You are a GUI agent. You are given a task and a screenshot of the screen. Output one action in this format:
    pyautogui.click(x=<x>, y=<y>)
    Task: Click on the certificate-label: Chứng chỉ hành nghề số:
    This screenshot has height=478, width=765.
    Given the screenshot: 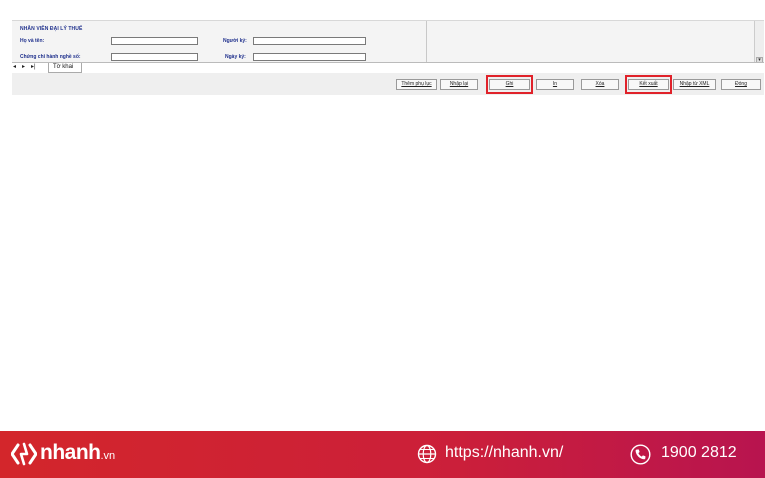 What is the action you would take?
    pyautogui.click(x=50, y=57)
    